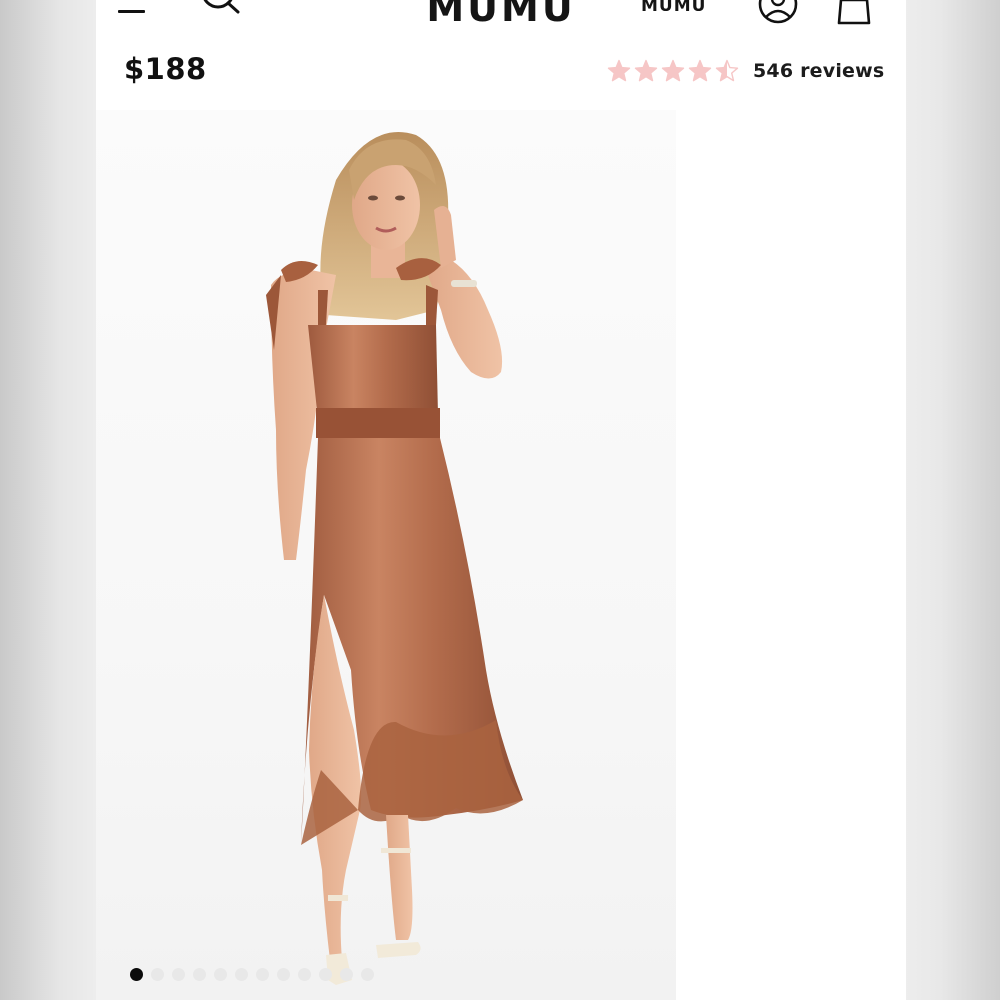 Image resolution: width=1000 pixels, height=1000 pixels. I want to click on rating-stars, so click(673, 71).